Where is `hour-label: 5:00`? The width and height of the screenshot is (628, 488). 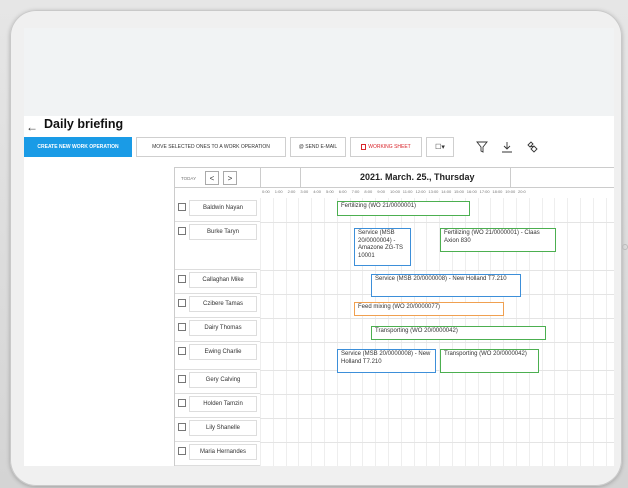 hour-label: 5:00 is located at coordinates (330, 191).